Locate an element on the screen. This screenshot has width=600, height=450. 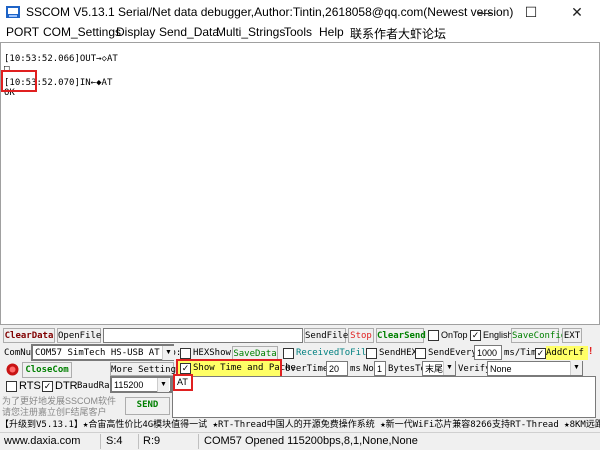
ms-tim-label: ms/Tim is located at coordinates (520, 353).